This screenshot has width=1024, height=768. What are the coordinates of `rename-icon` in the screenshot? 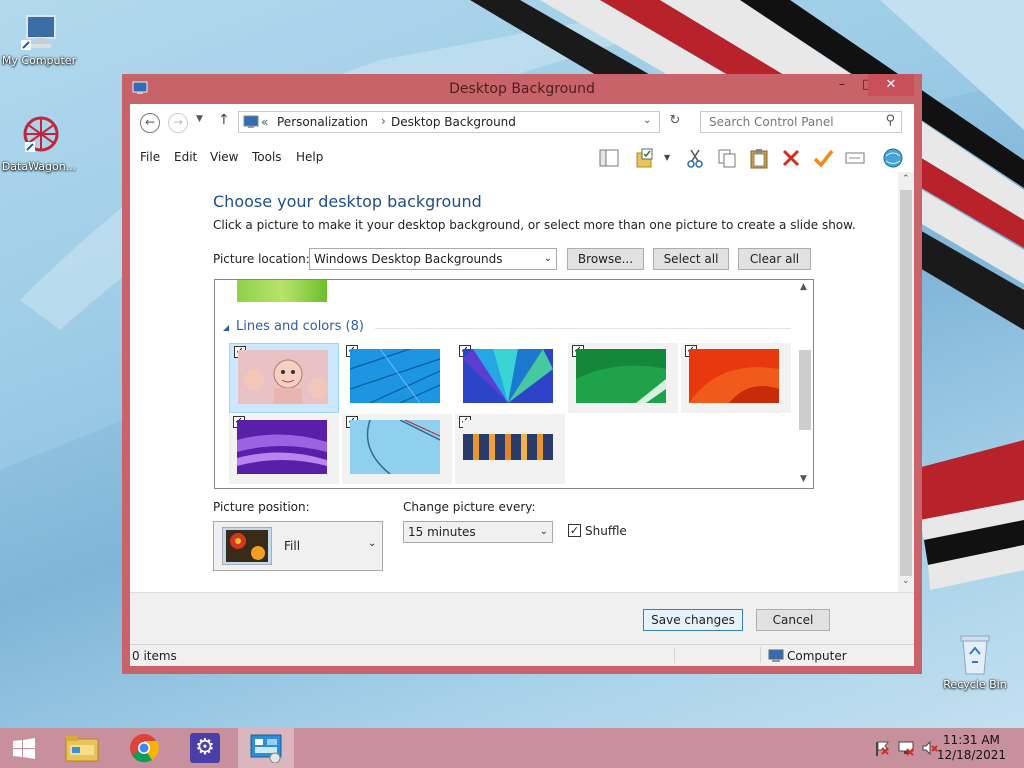 It's located at (855, 158).